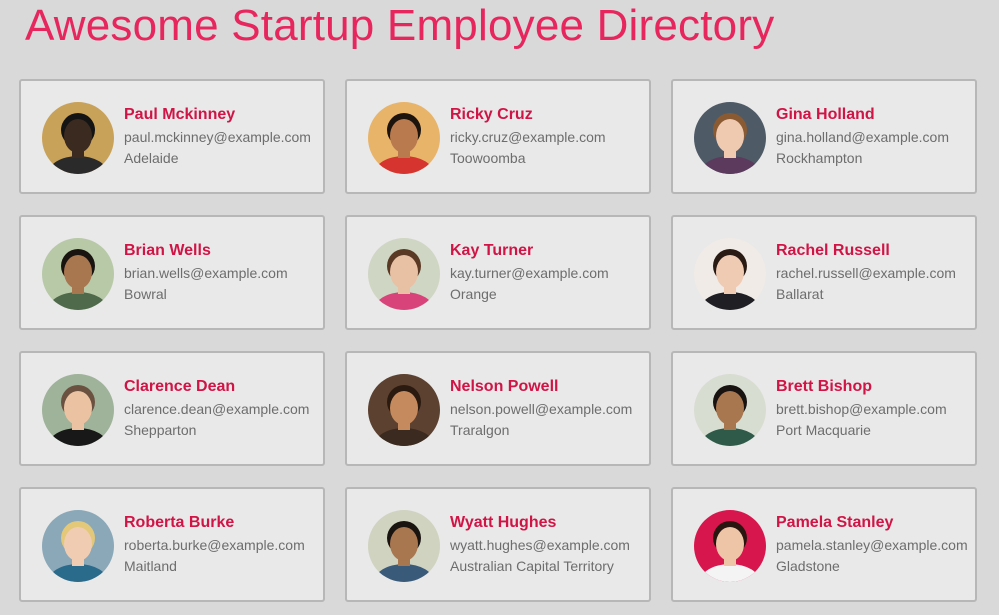 Image resolution: width=999 pixels, height=615 pixels. Describe the element at coordinates (833, 250) in the screenshot. I see `employee-name: Rachel Russell` at that location.